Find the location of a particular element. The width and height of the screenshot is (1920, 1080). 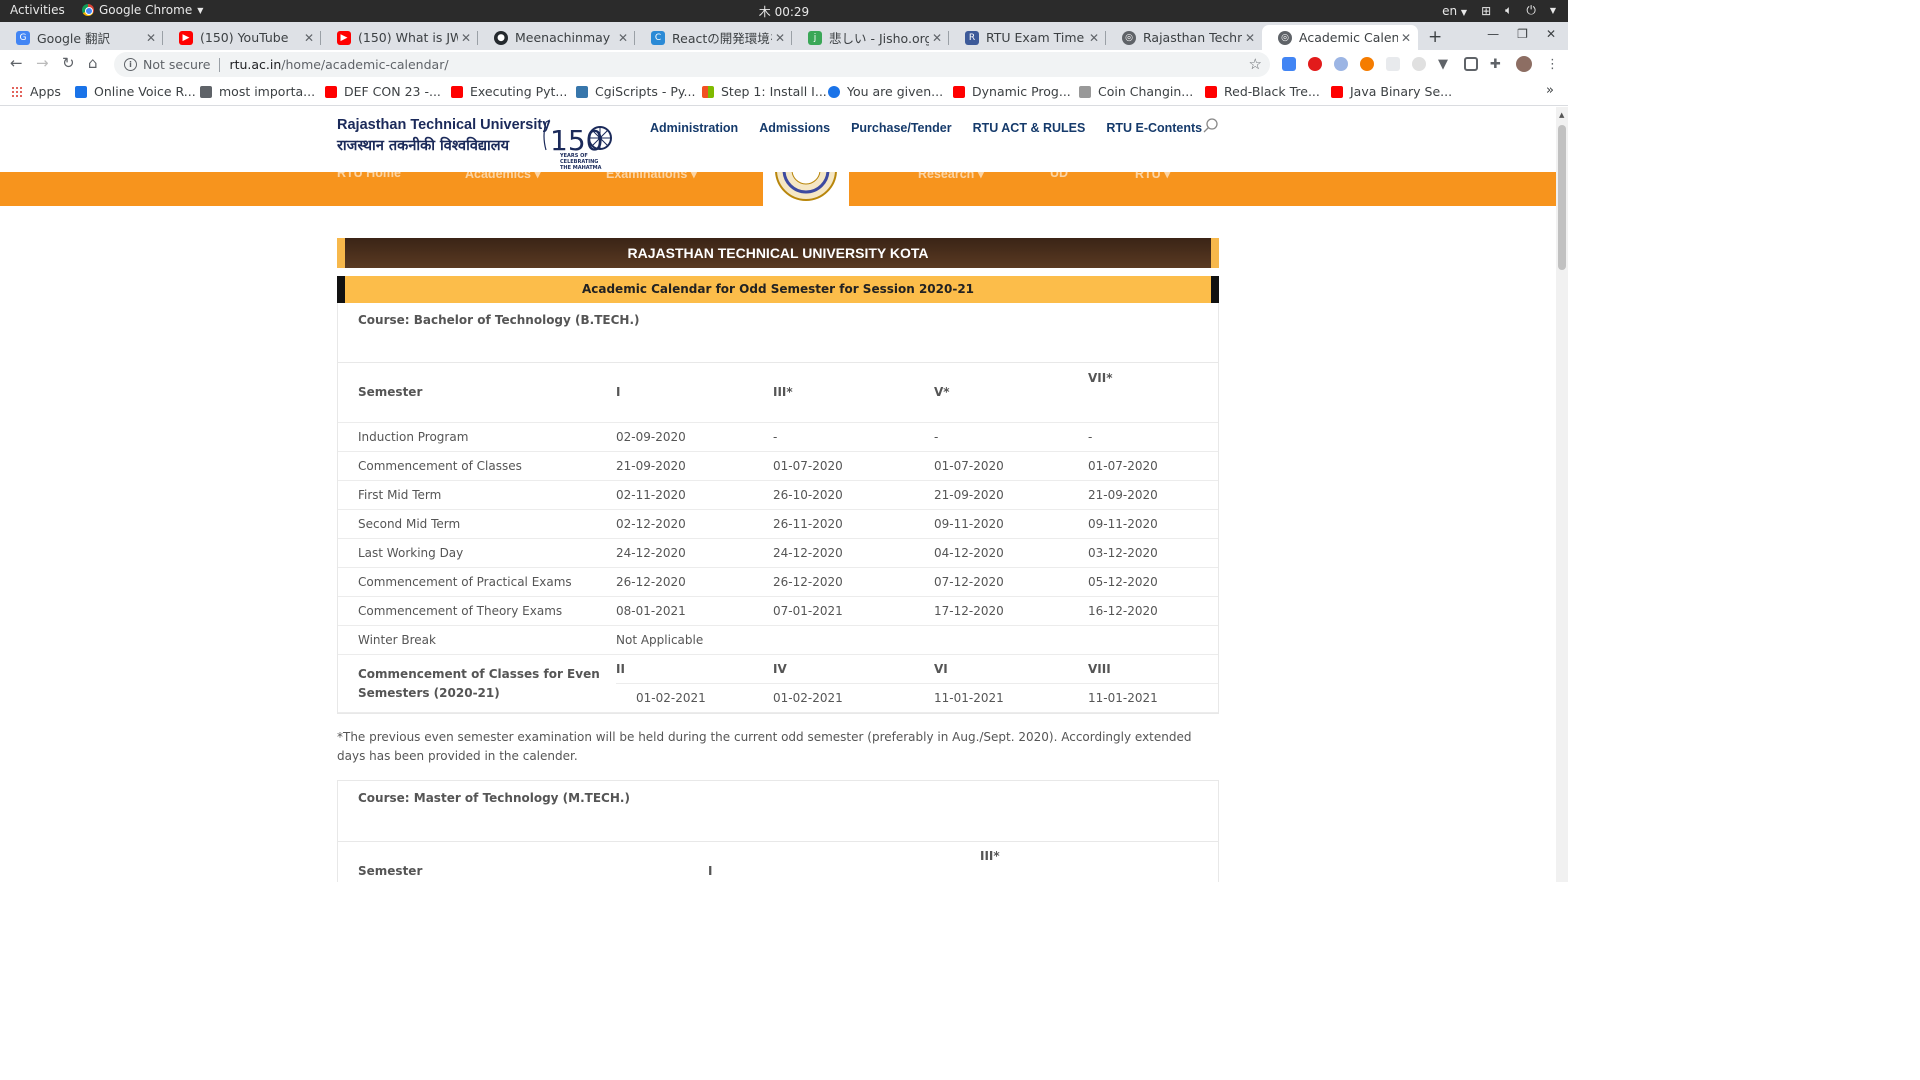

course-title: Course: Master of Technology (M.TECH.) is located at coordinates (778, 811).